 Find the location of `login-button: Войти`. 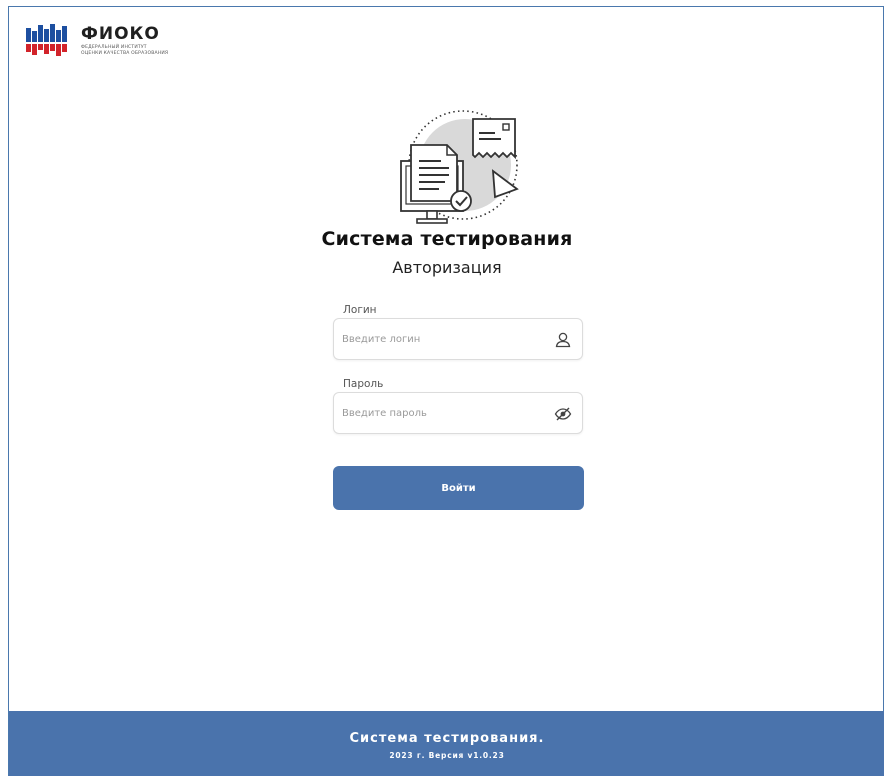

login-button: Войти is located at coordinates (458, 488).